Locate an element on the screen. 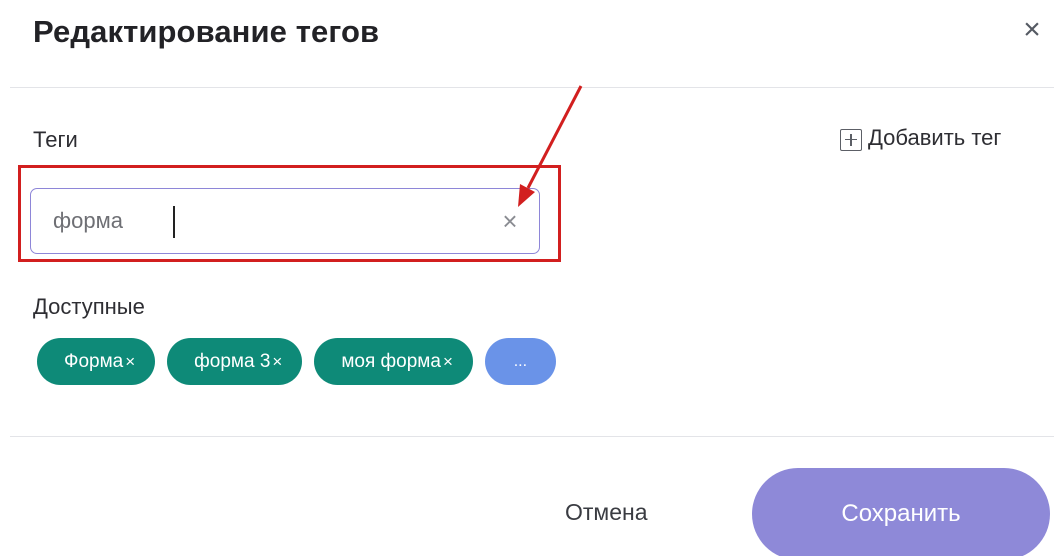 This screenshot has width=1054, height=556. close-icon: × is located at coordinates (1032, 30).